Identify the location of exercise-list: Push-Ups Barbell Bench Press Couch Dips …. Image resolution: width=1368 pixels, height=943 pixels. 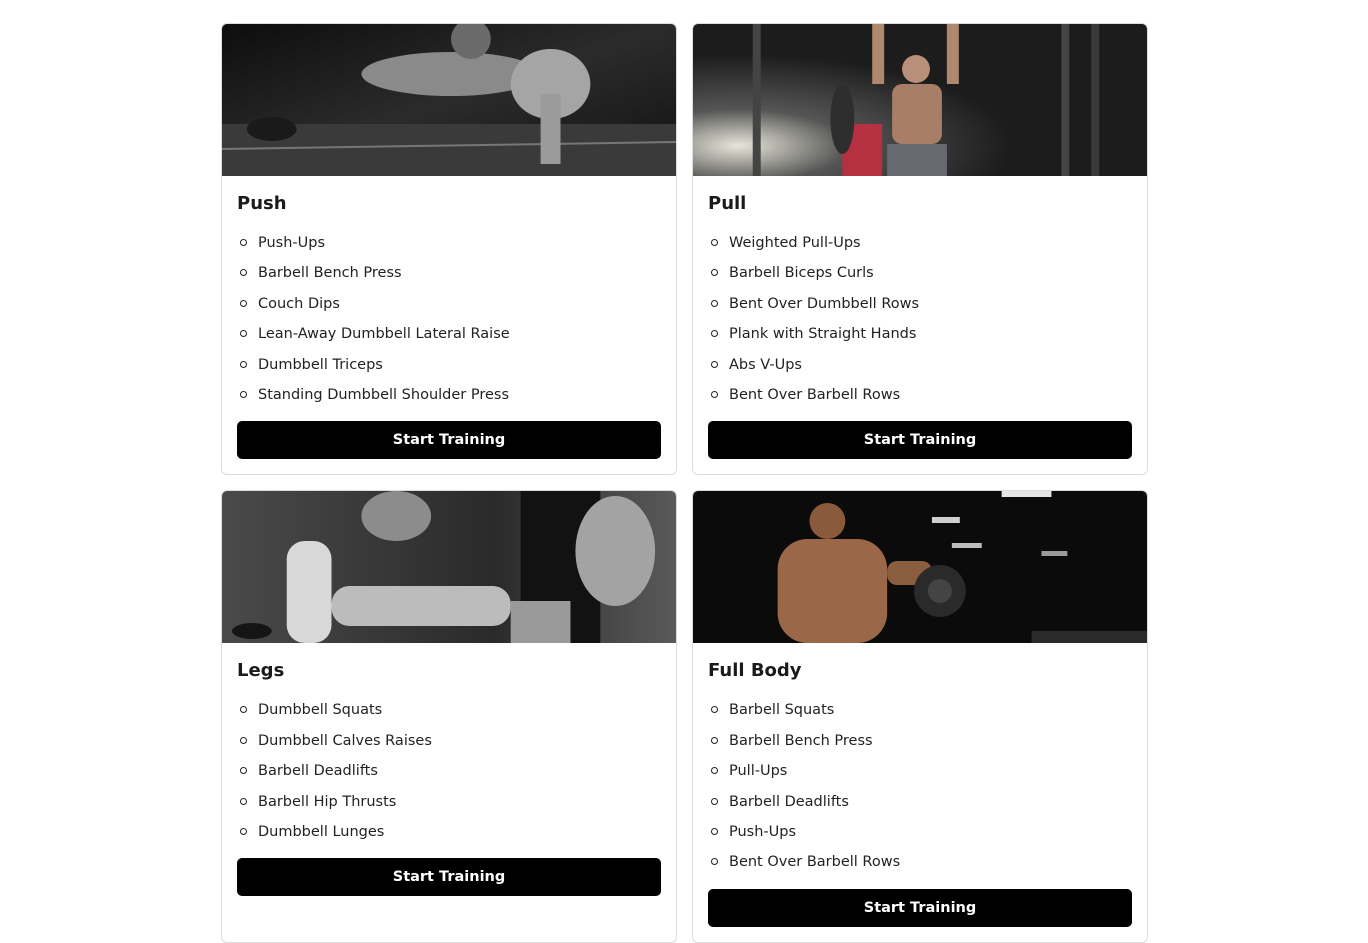
(449, 319).